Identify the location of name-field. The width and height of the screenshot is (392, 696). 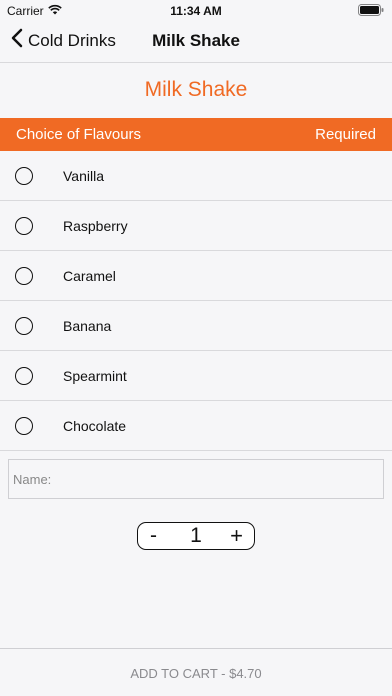
(196, 479).